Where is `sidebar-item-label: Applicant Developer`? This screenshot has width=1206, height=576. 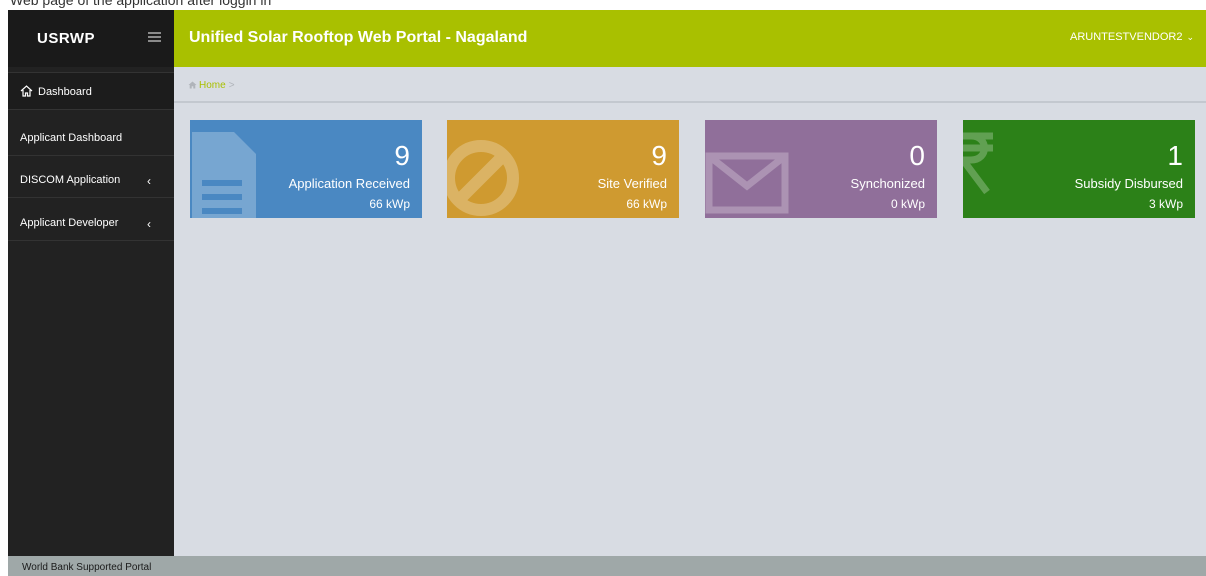 sidebar-item-label: Applicant Developer is located at coordinates (69, 223).